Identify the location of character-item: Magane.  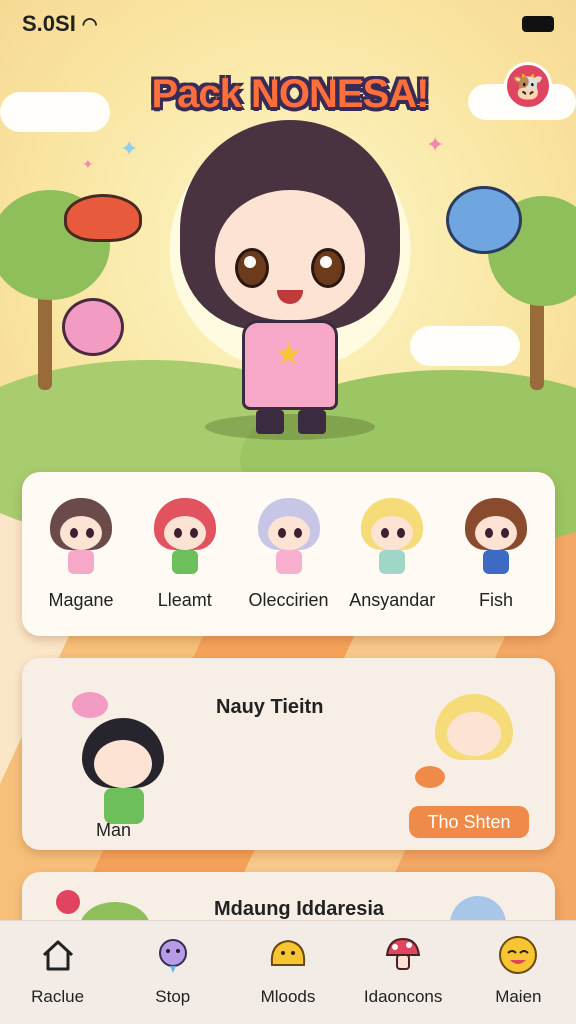
(81, 554).